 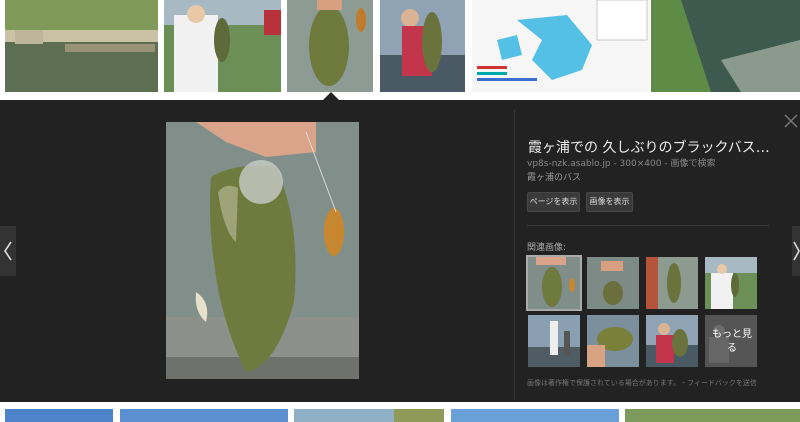 I want to click on preview-image, so click(x=262, y=250).